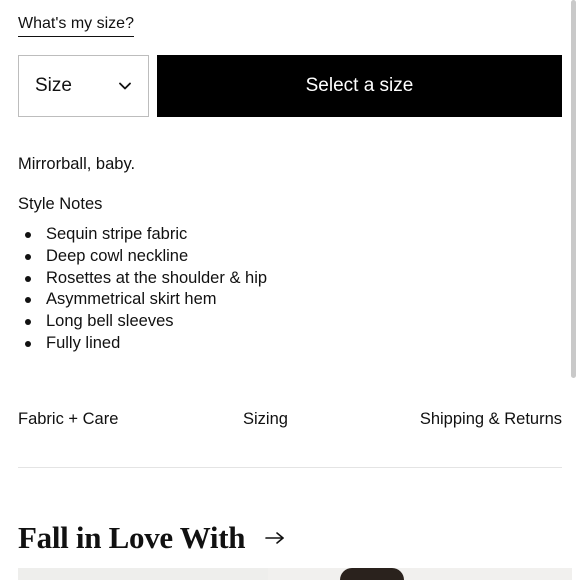  Describe the element at coordinates (76, 25) in the screenshot. I see `whats-my-size-link: What's my size?` at that location.